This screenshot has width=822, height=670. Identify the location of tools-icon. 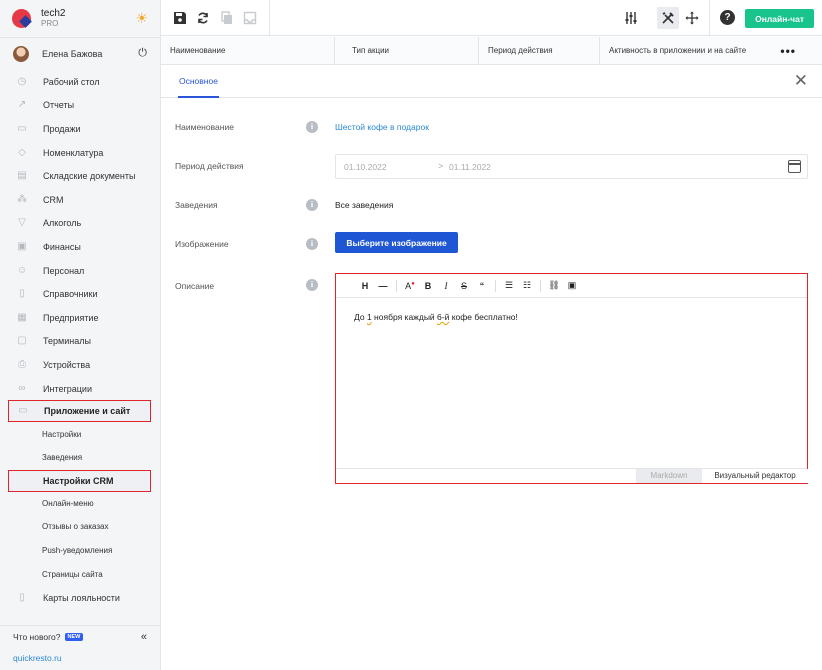
(668, 18).